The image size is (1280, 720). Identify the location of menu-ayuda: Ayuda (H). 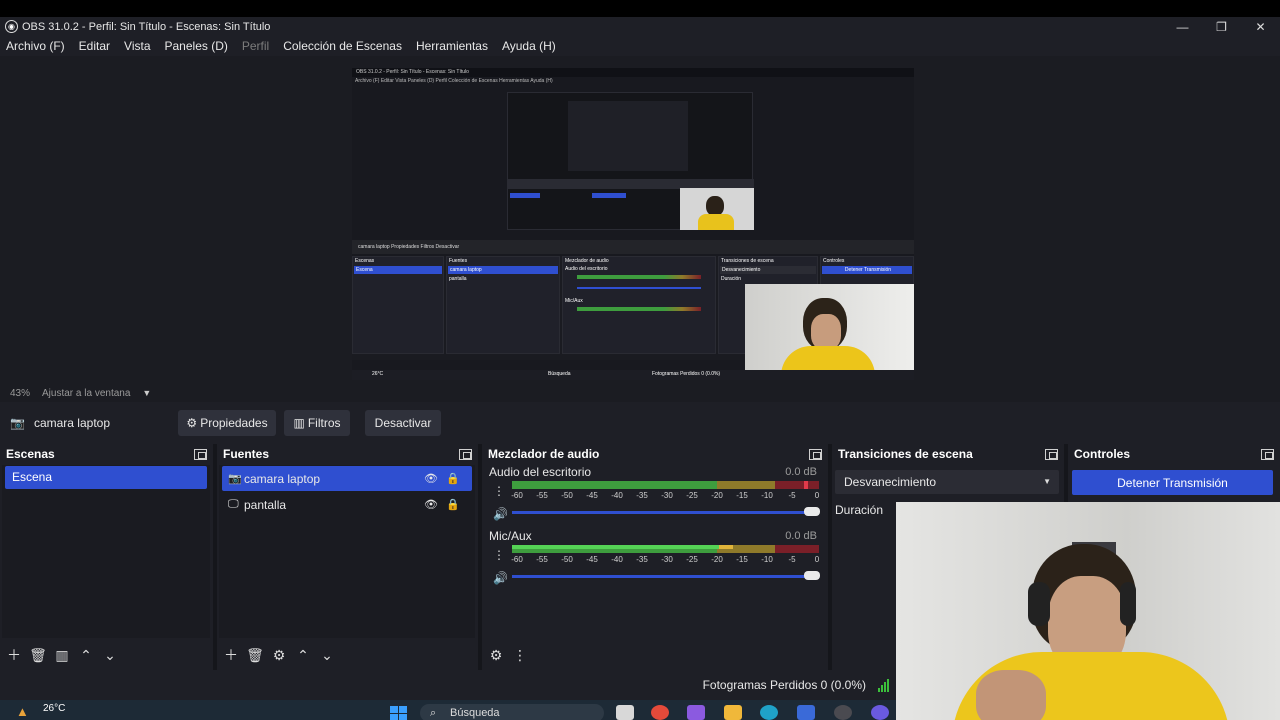
(529, 46).